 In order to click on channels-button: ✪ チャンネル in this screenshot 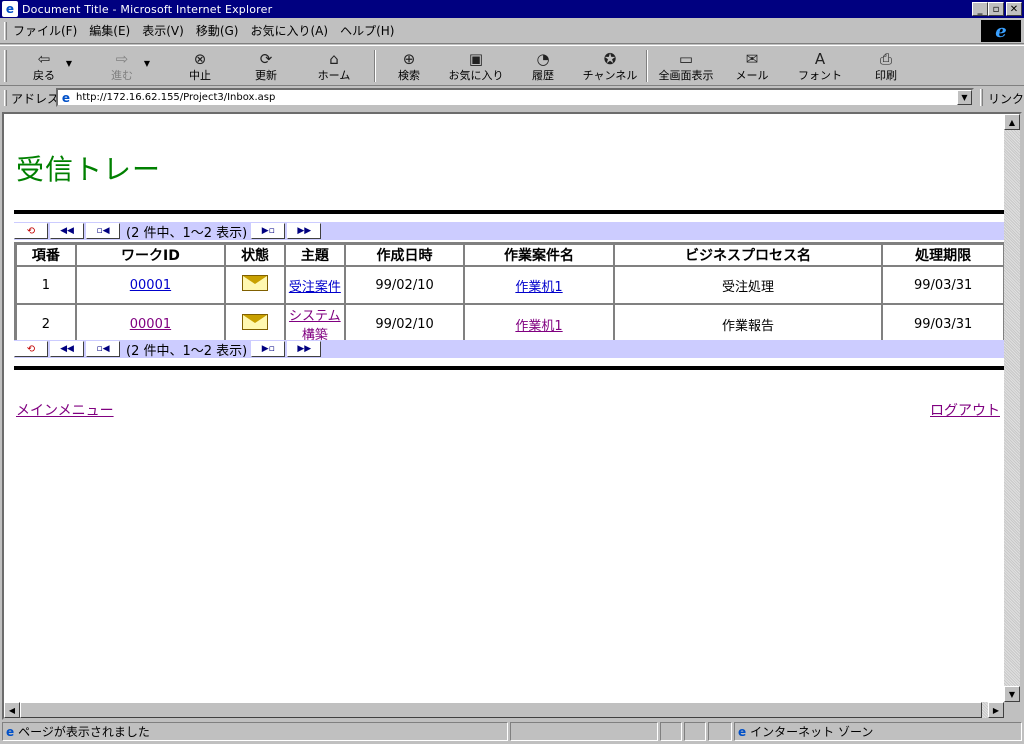, I will do `click(610, 67)`.